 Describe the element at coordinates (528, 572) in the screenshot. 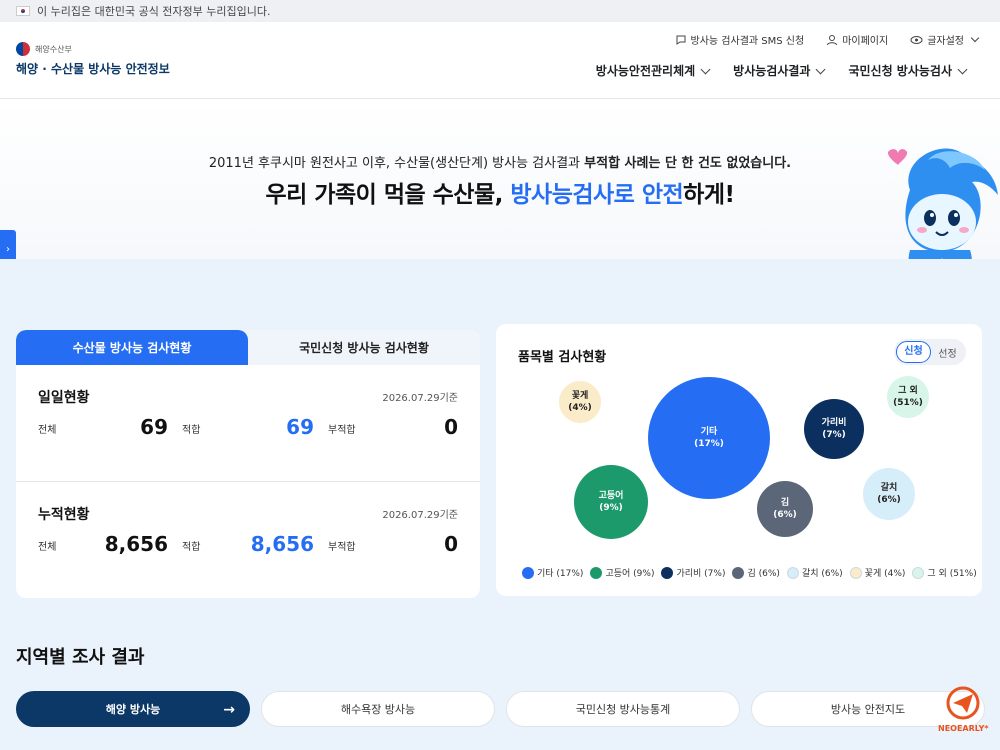

I see `legend-etc-swatch` at that location.